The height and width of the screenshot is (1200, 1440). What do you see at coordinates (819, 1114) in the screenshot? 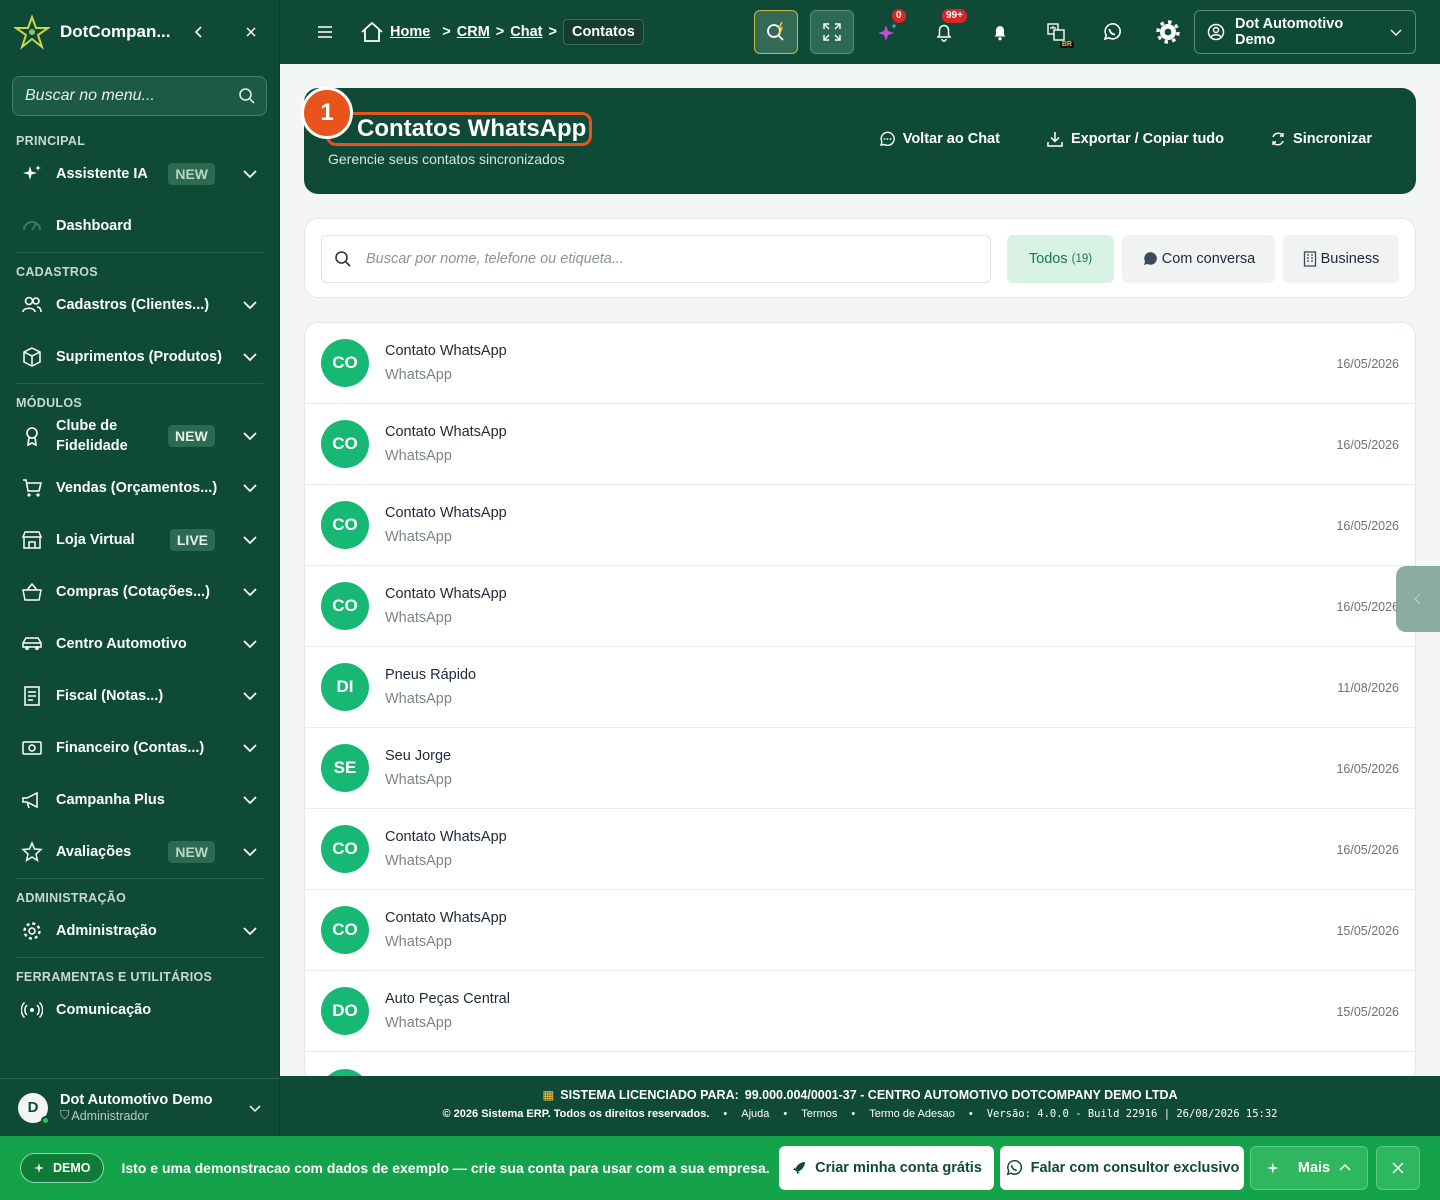
I see `terms-link: Termos` at bounding box center [819, 1114].